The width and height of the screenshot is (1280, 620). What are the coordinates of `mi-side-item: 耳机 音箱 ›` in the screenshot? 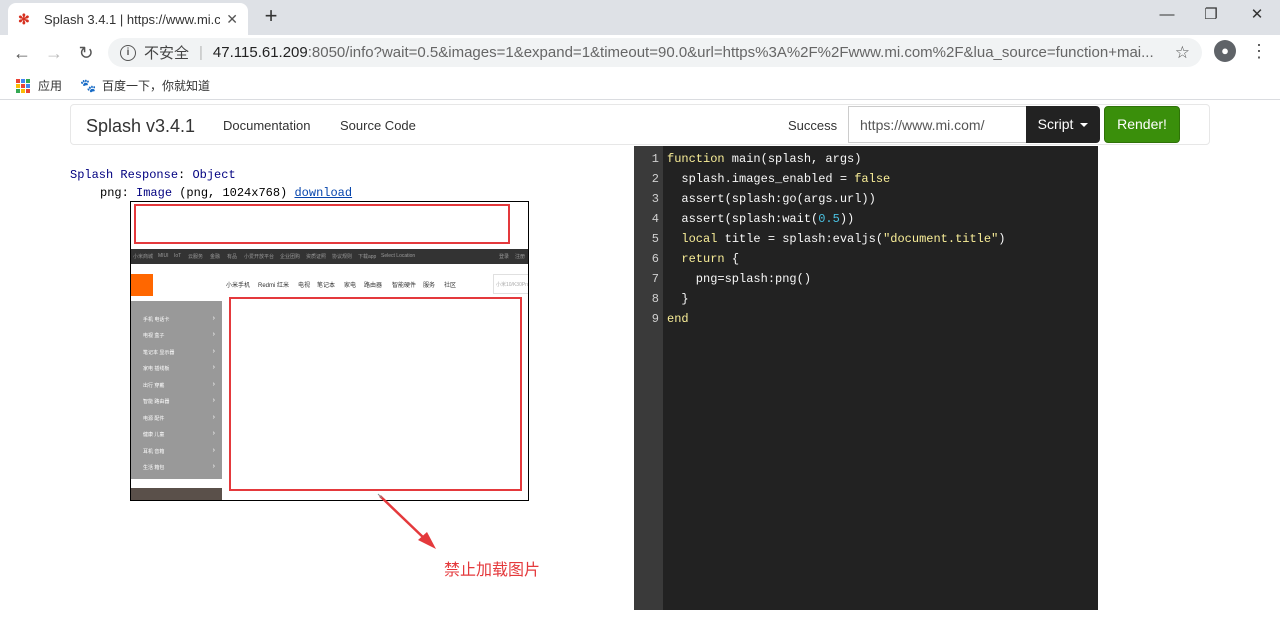 It's located at (179, 451).